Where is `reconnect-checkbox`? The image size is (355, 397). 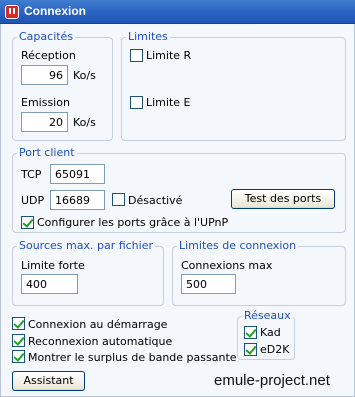
reconnect-checkbox is located at coordinates (18, 340).